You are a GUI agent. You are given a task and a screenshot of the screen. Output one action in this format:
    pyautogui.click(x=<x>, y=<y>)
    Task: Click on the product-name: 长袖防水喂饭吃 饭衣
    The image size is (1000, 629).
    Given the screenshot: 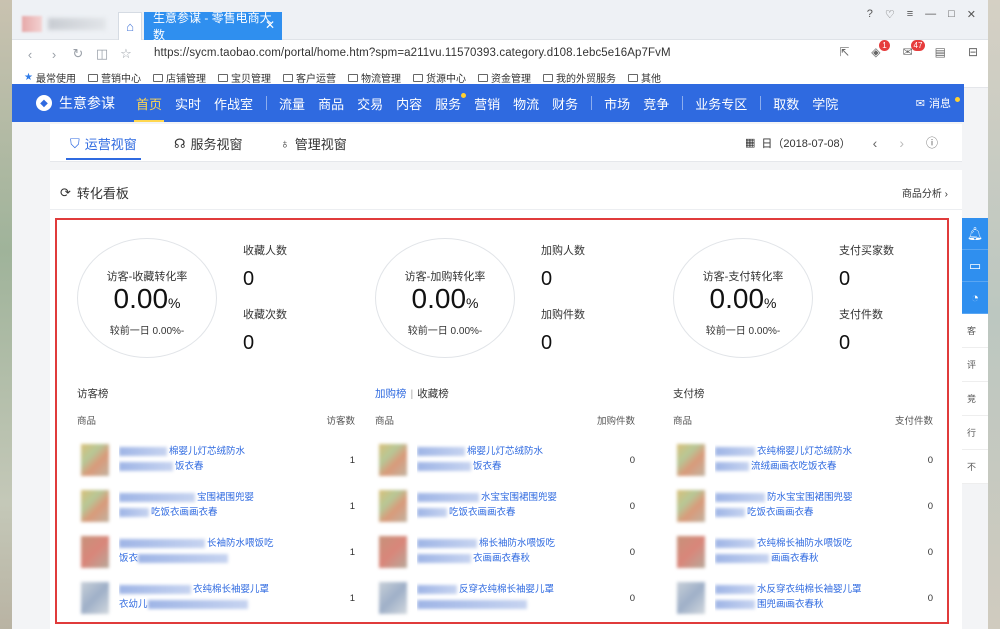 What is the action you would take?
    pyautogui.click(x=225, y=552)
    